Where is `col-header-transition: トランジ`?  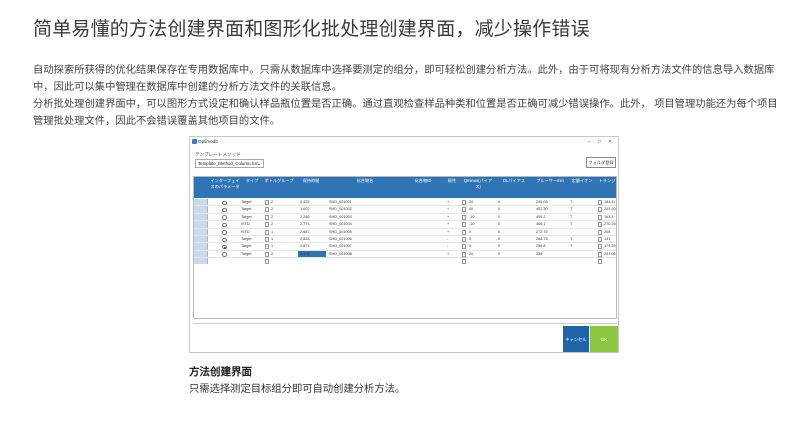 col-header-transition: トランジ is located at coordinates (607, 181).